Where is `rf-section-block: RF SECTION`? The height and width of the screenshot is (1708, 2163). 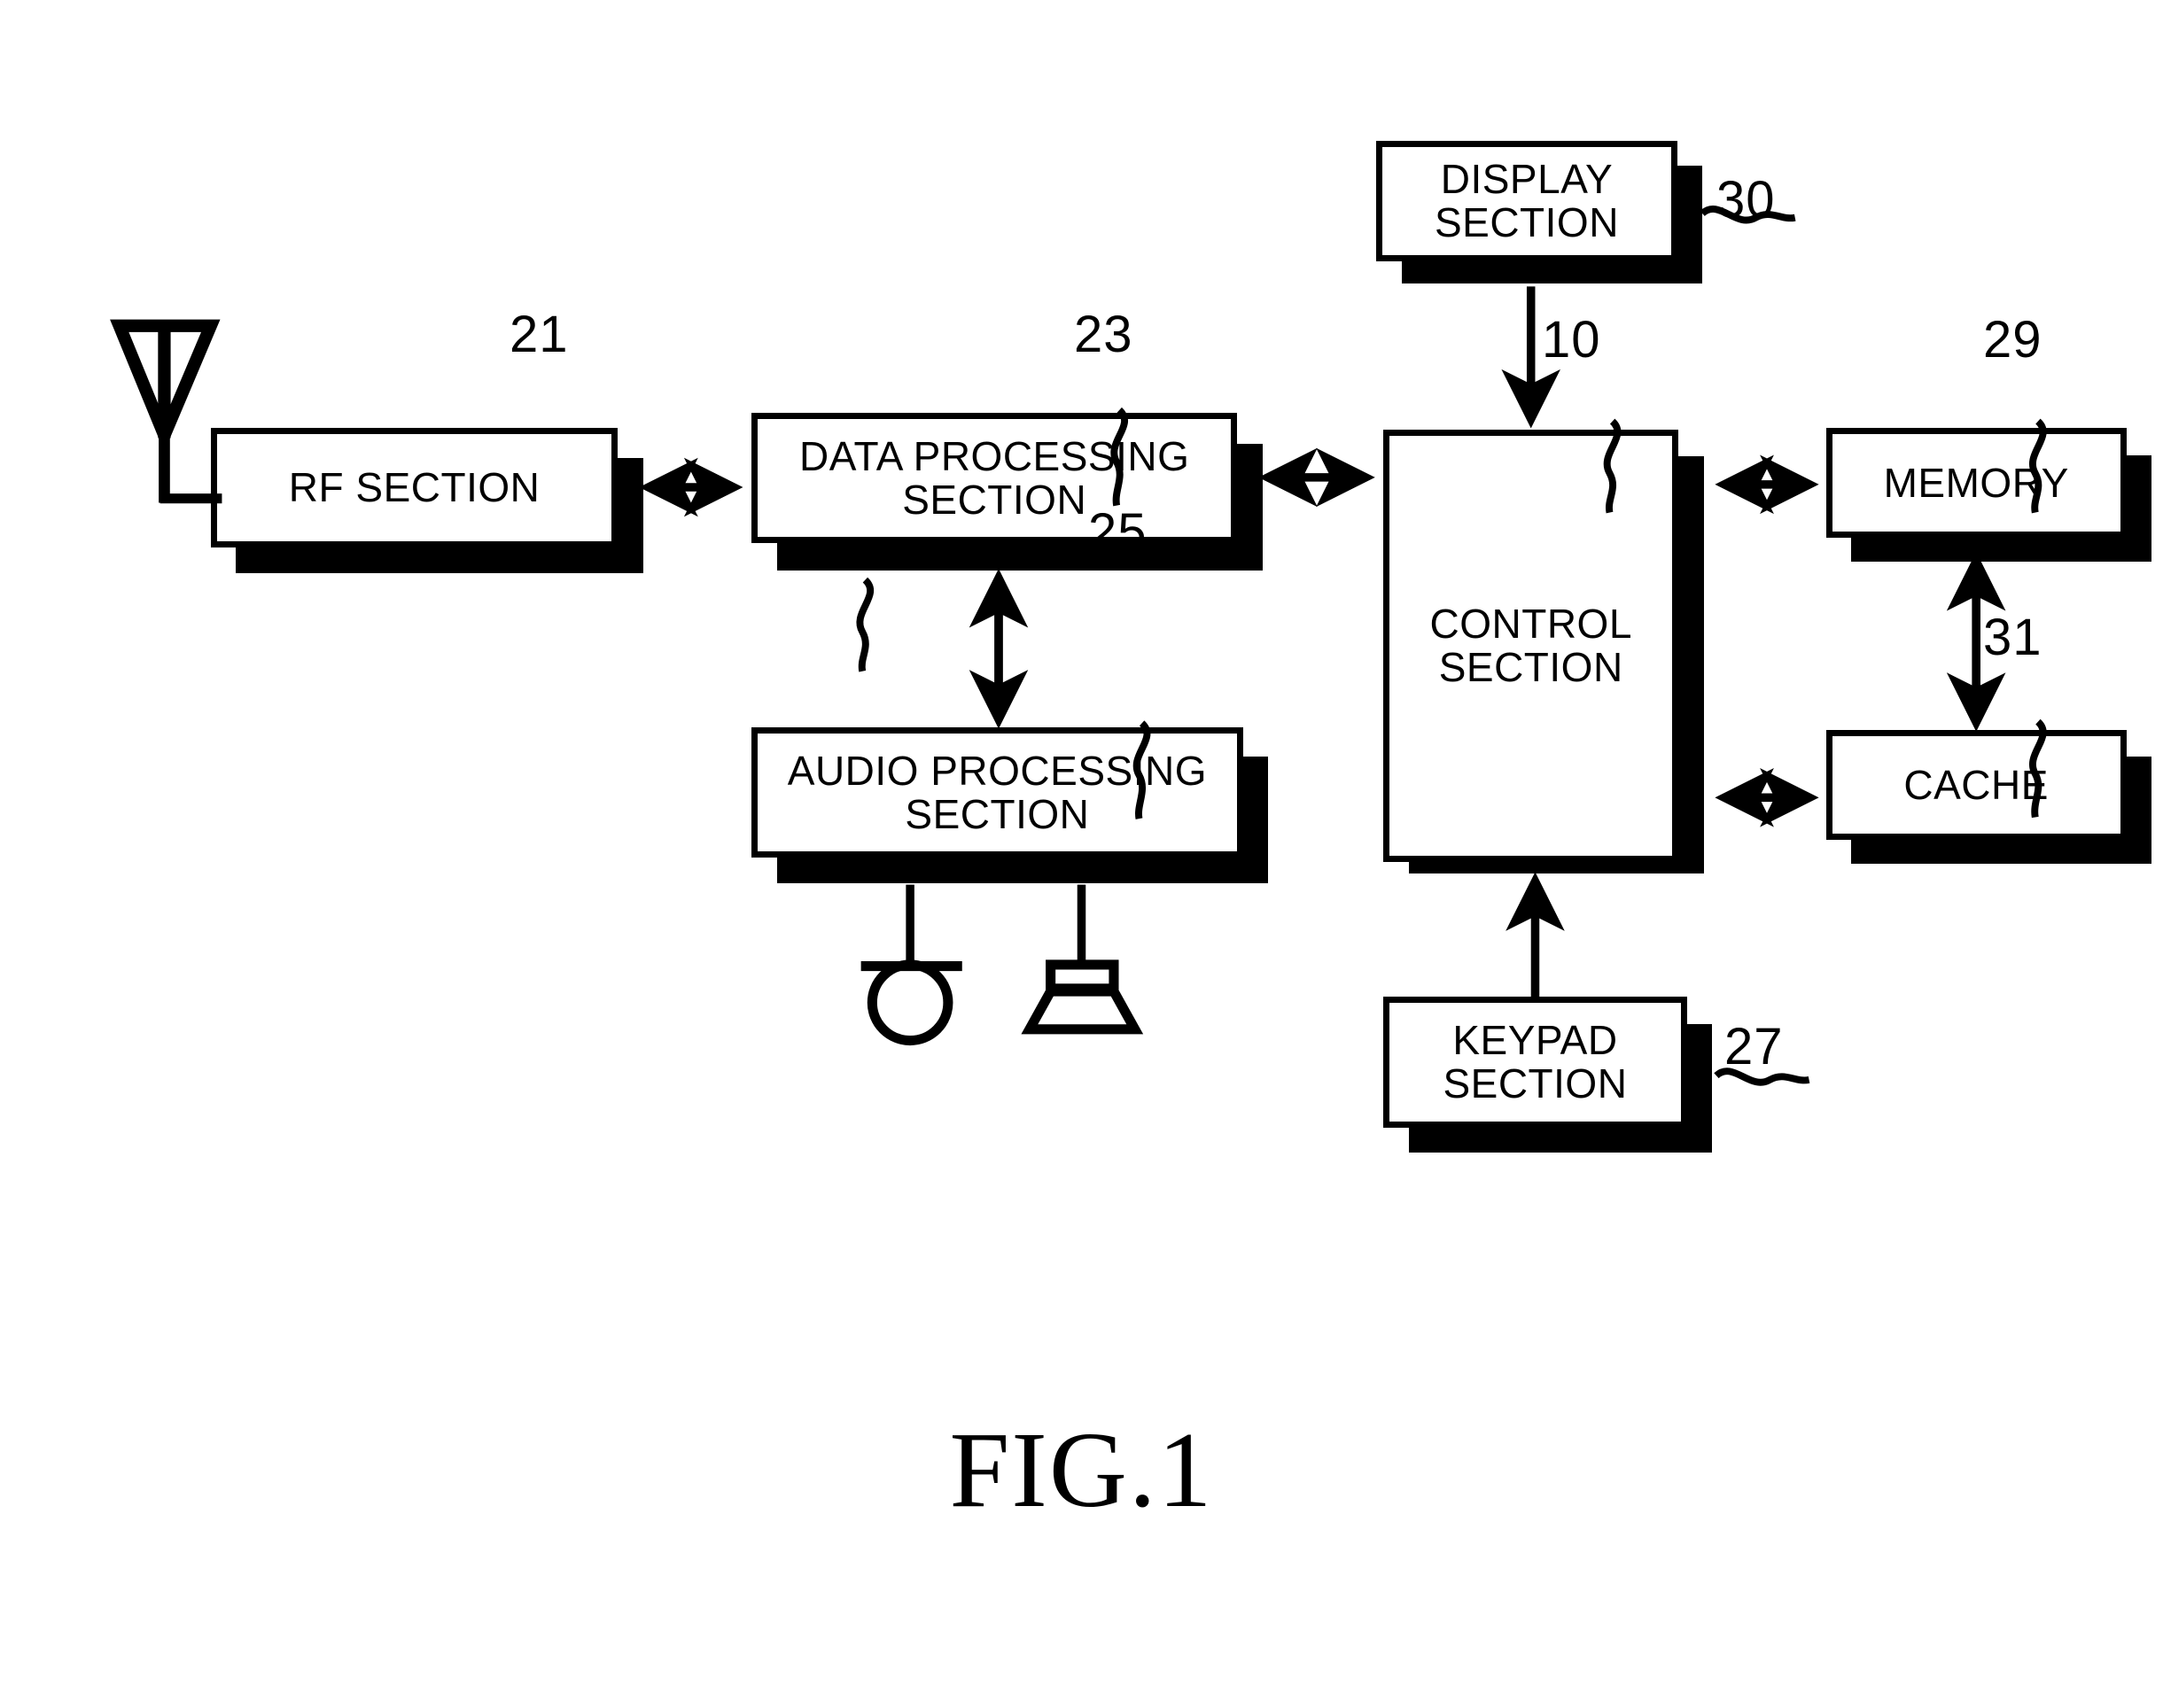
rf-section-block: RF SECTION is located at coordinates (414, 488).